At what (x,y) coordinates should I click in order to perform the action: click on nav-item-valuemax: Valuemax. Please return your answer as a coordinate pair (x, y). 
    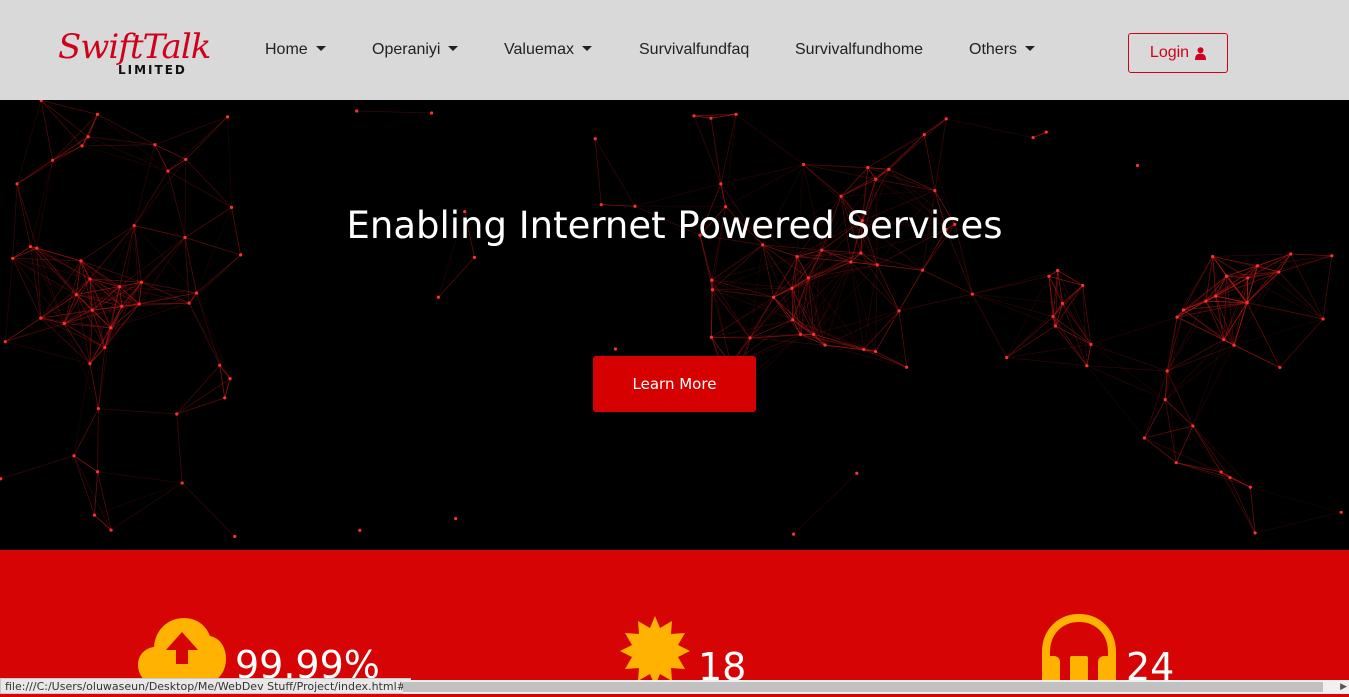
    Looking at the image, I should click on (548, 50).